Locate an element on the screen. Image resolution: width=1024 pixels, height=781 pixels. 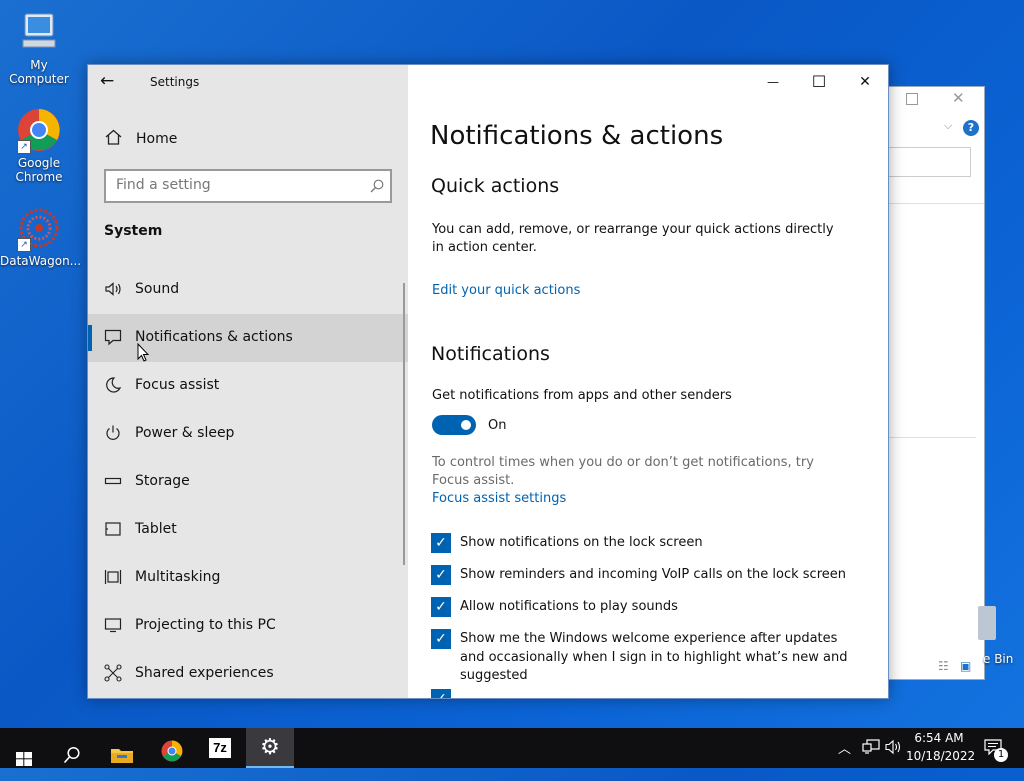
notifications-heading: Notifications is located at coordinates (490, 354).